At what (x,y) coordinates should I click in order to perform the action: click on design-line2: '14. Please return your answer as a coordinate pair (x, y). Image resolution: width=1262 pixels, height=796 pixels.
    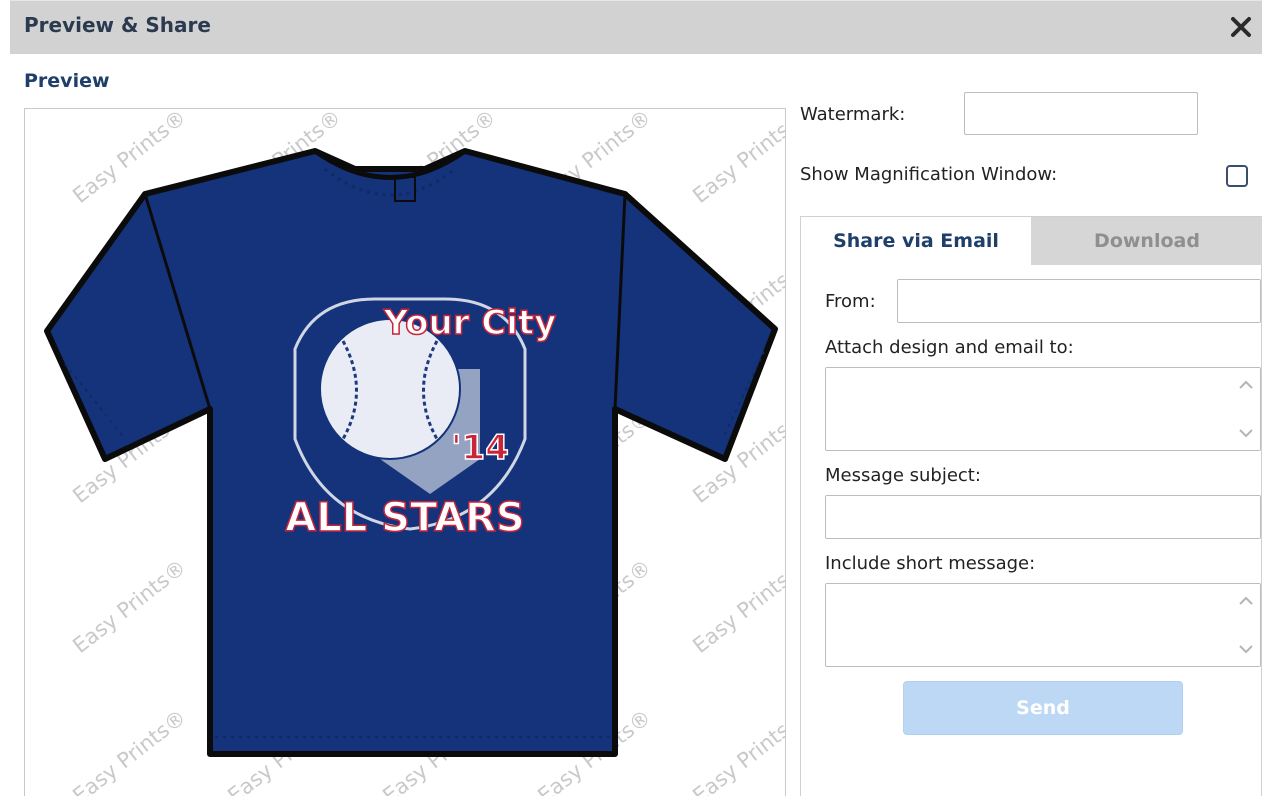
    Looking at the image, I should click on (480, 448).